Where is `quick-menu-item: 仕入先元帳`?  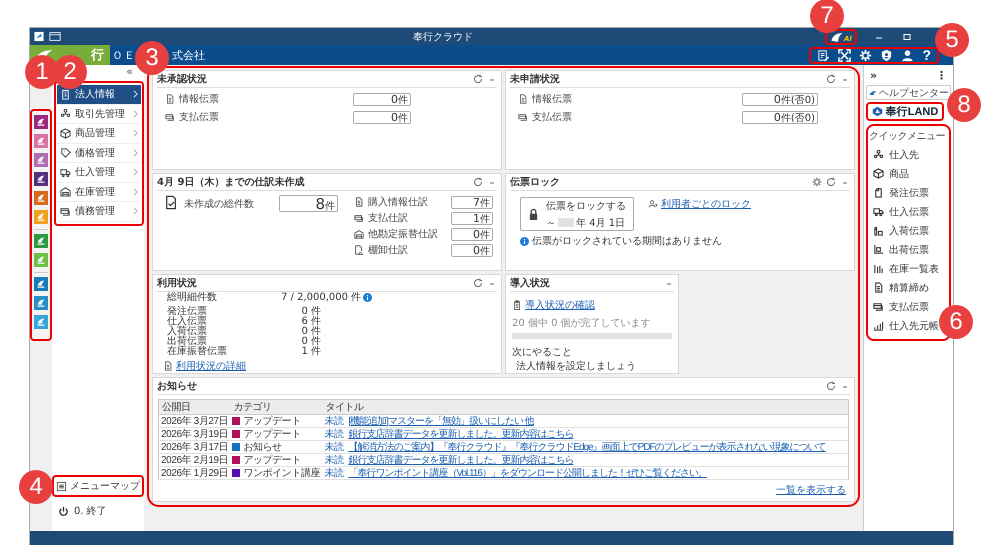
quick-menu-item: 仕入先元帳 is located at coordinates (904, 325).